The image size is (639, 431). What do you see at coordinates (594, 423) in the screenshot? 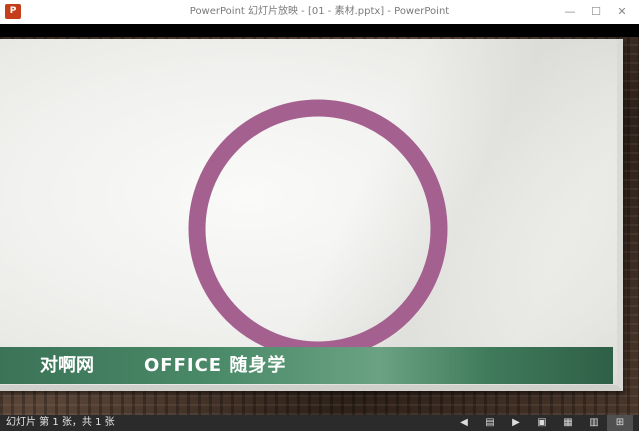
I see `reading-view-icon: ▥` at bounding box center [594, 423].